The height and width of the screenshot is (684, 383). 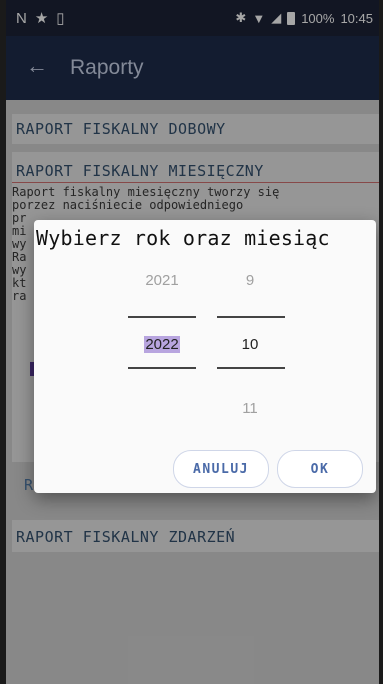 What do you see at coordinates (162, 280) in the screenshot?
I see `year-option-prev: 2021` at bounding box center [162, 280].